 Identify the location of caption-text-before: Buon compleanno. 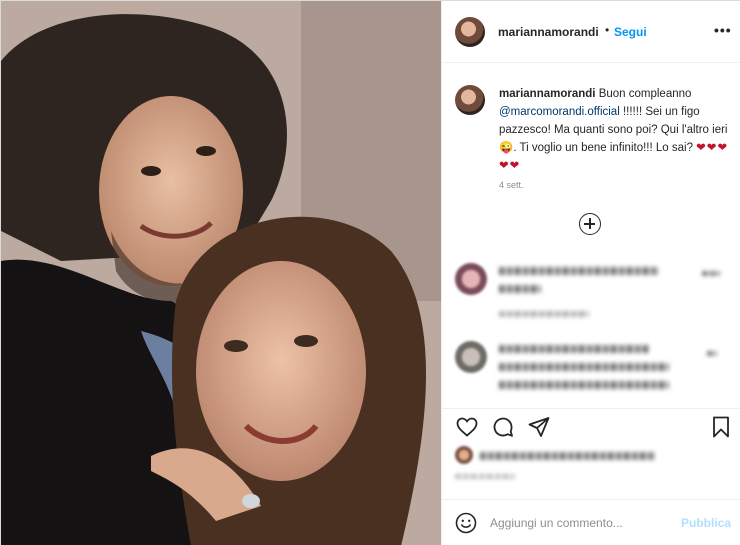
(645, 94).